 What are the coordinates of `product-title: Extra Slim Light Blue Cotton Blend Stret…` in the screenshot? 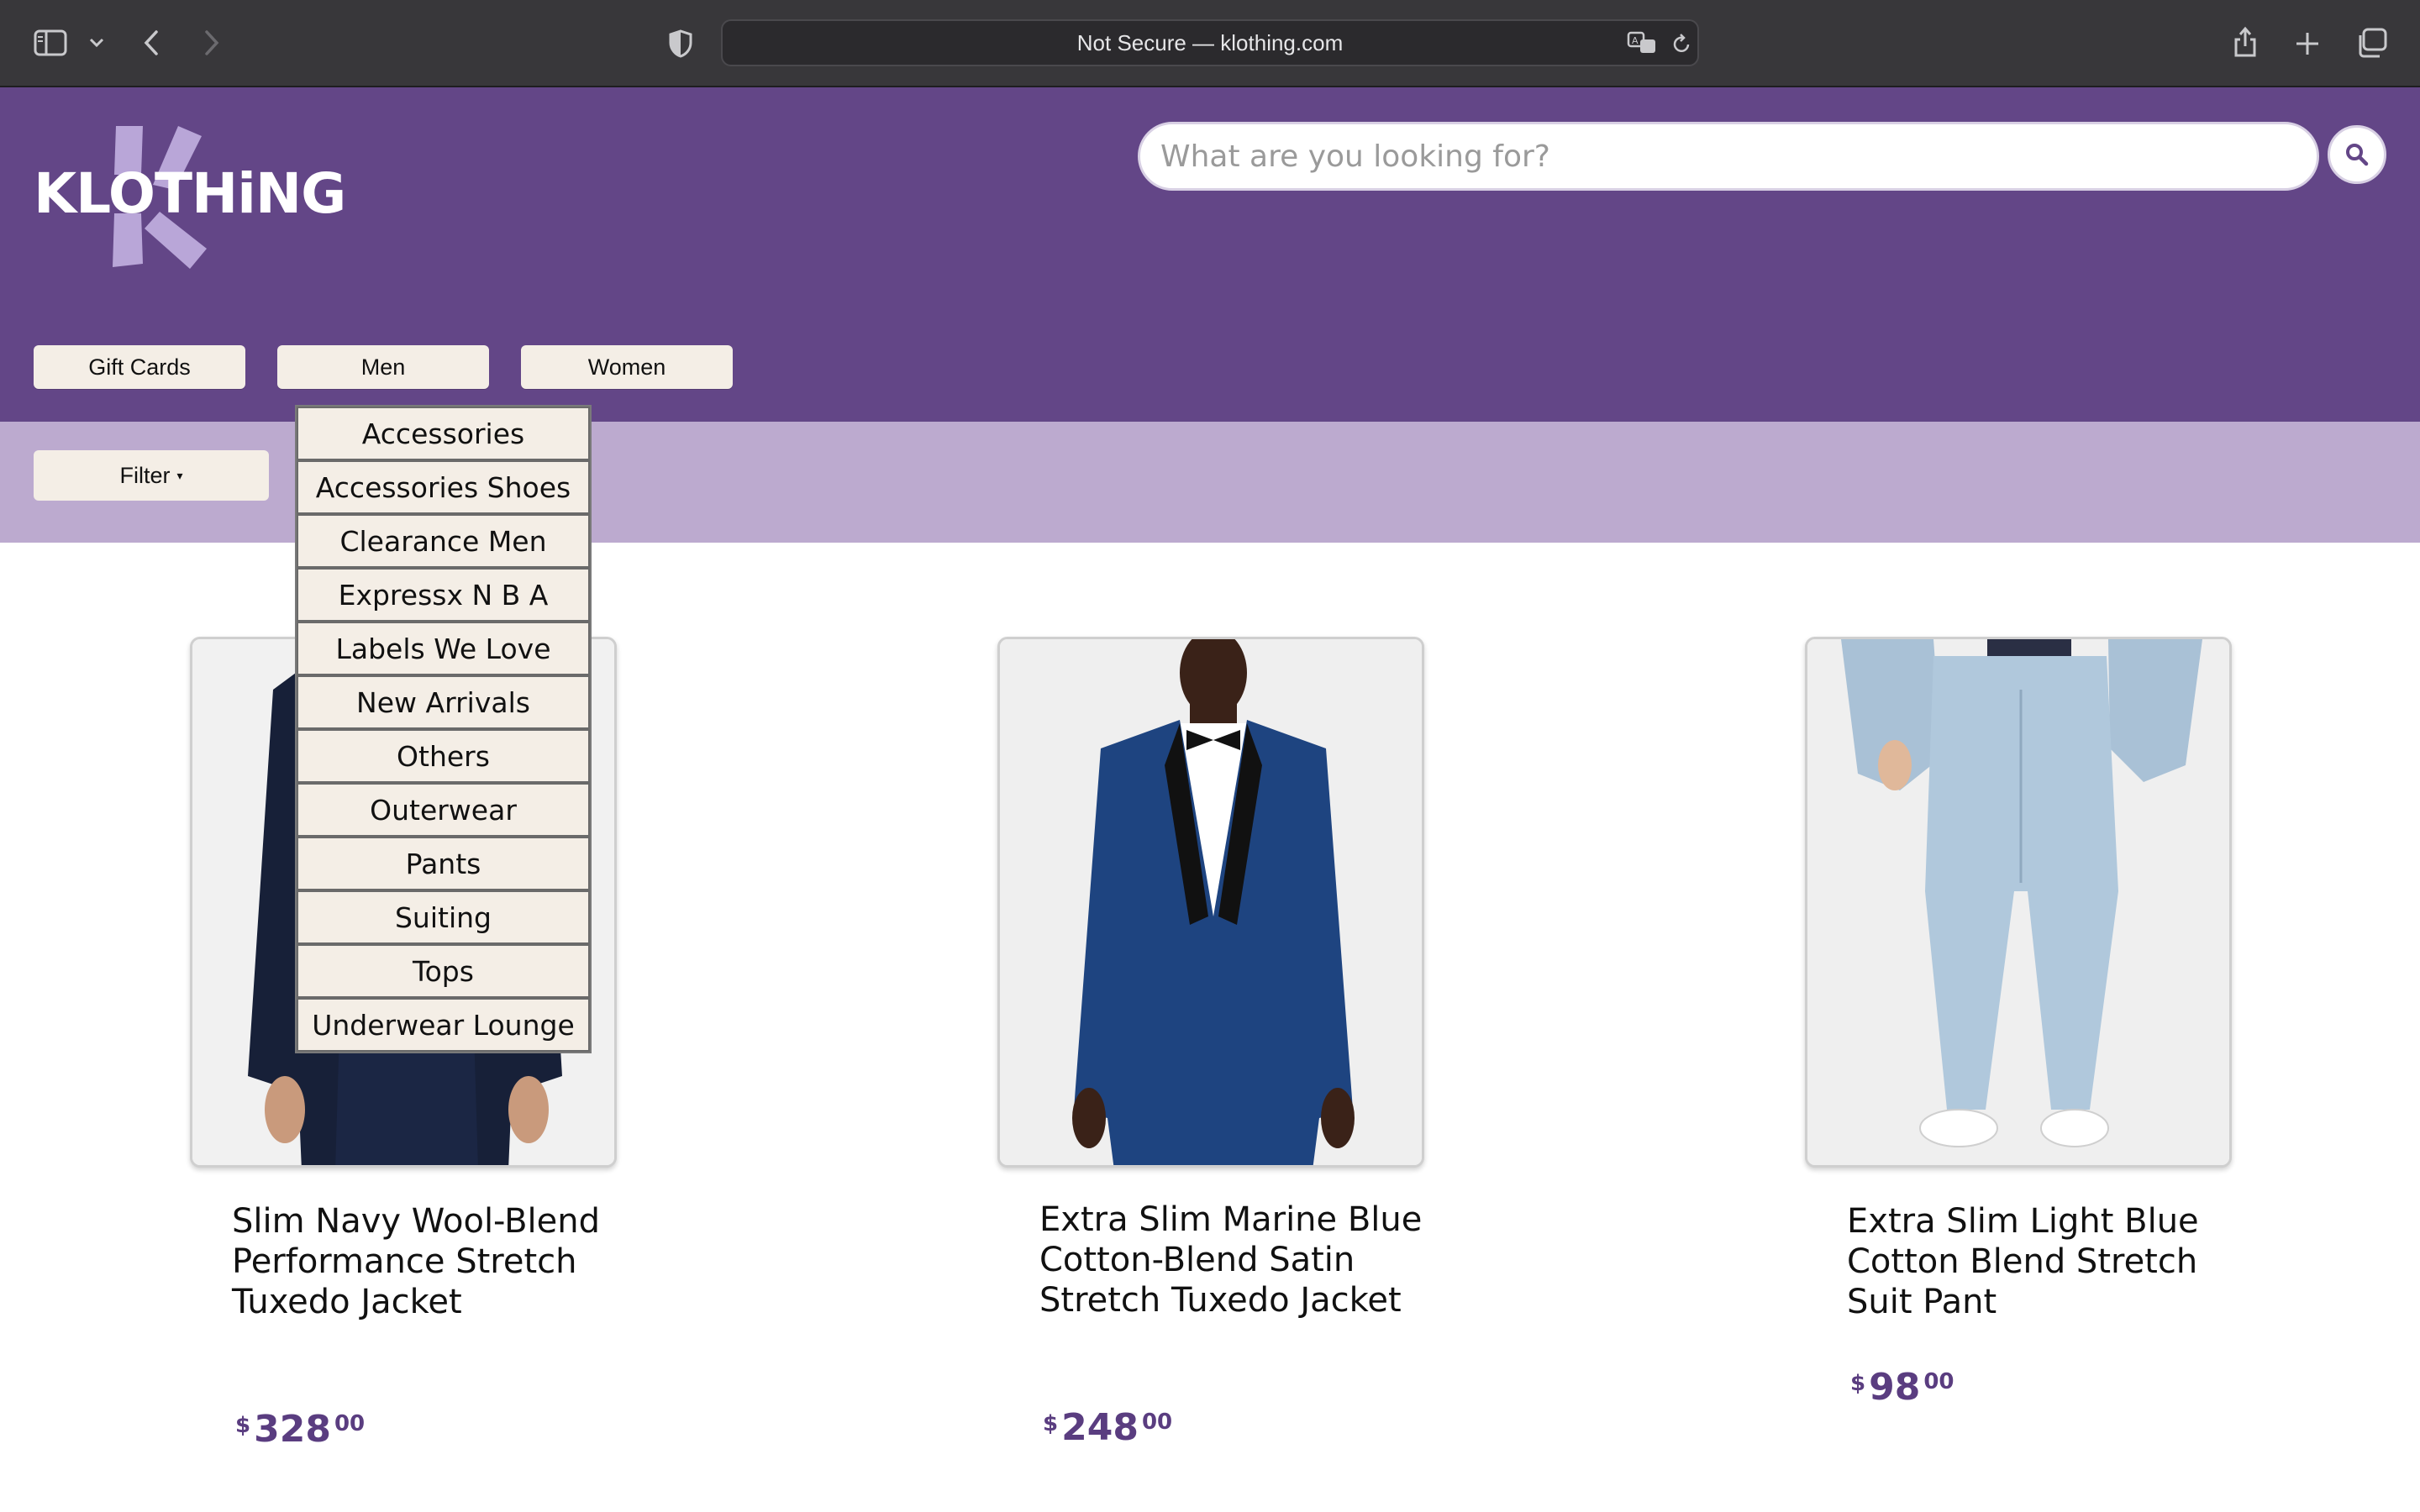 It's located at (2040, 1261).